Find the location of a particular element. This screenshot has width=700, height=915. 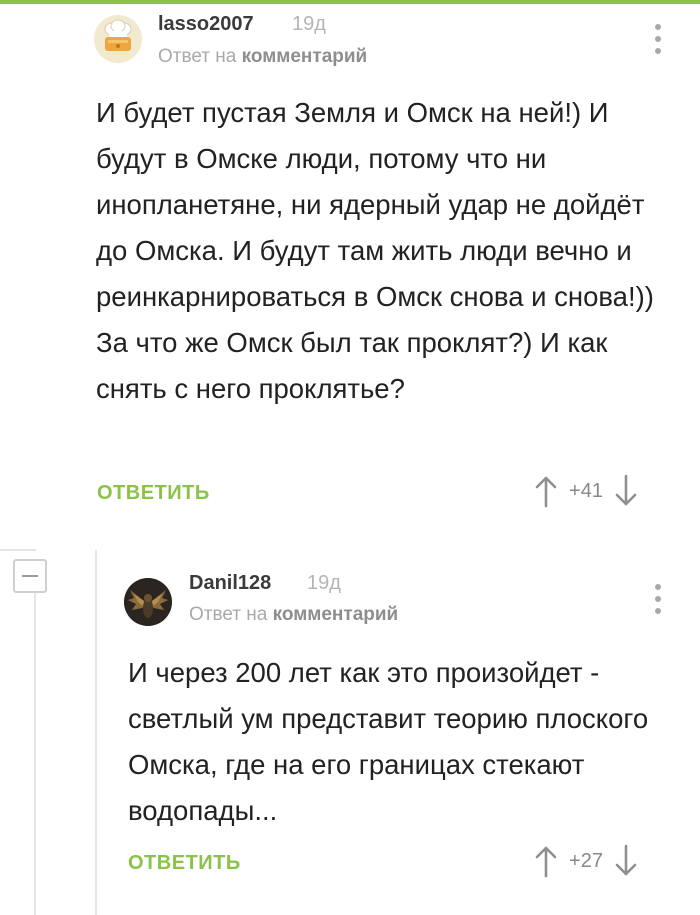

top-accent-bar is located at coordinates (350, 2).